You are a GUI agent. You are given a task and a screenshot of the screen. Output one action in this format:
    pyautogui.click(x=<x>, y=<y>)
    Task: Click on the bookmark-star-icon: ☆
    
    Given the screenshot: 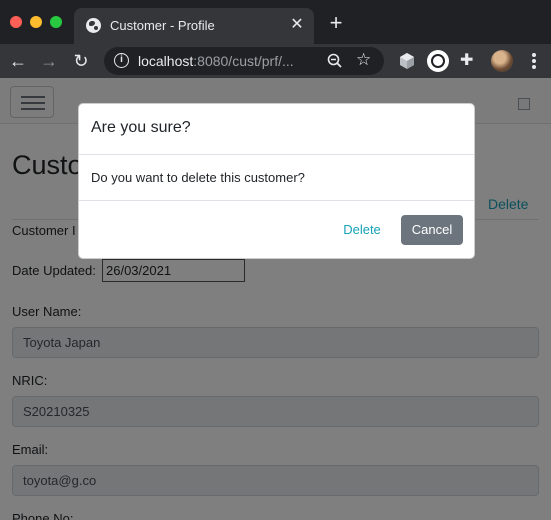 What is the action you would take?
    pyautogui.click(x=363, y=60)
    